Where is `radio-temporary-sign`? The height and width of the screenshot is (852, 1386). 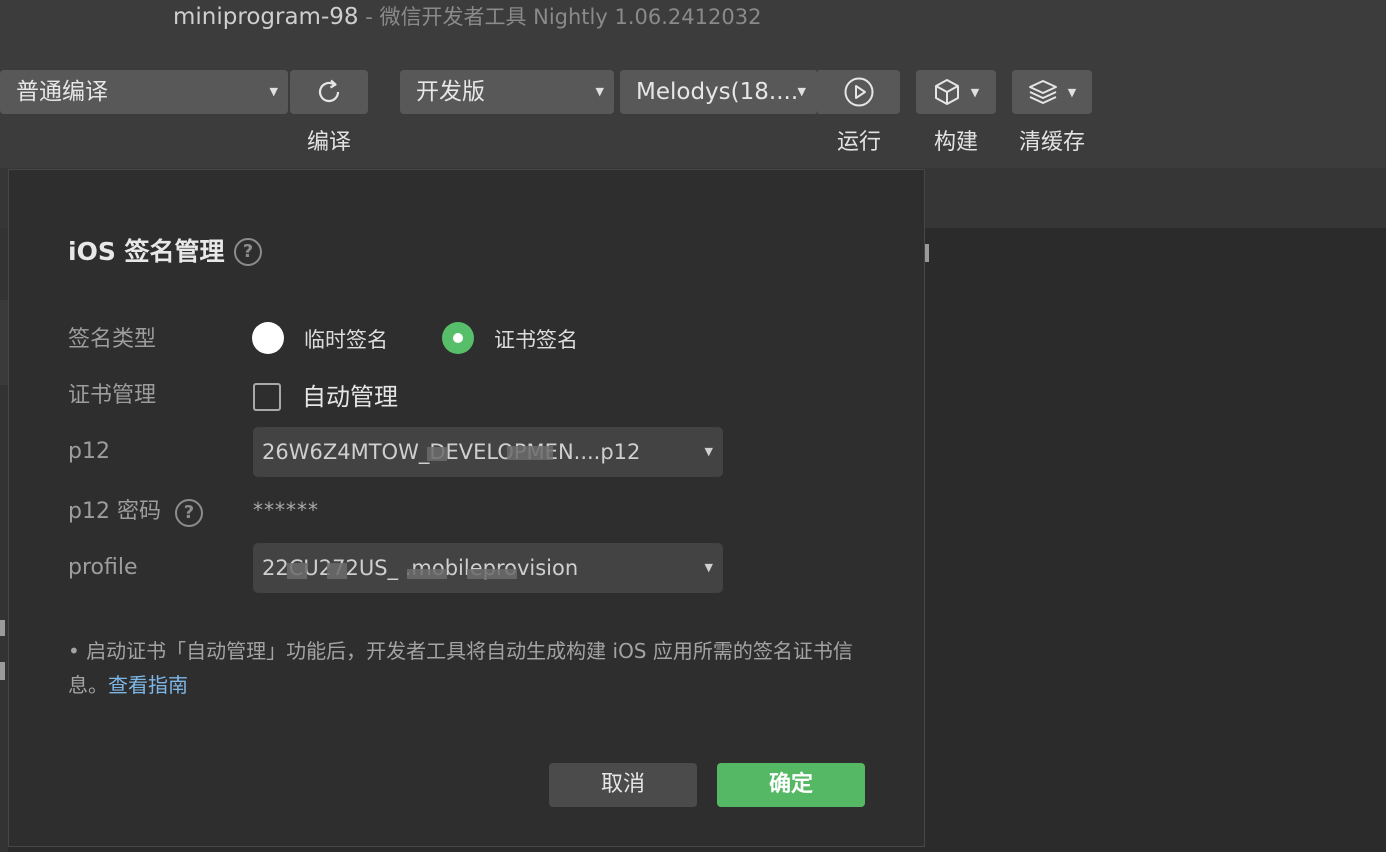
radio-temporary-sign is located at coordinates (268, 338).